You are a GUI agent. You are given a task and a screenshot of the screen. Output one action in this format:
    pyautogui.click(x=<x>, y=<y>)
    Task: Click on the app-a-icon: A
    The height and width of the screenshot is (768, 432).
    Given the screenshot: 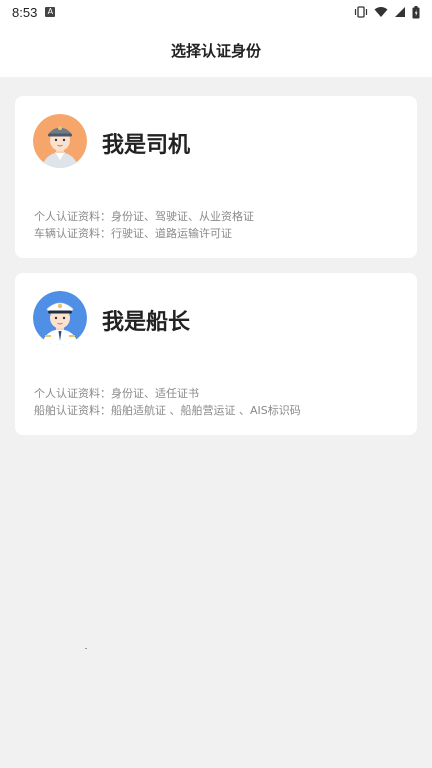 What is the action you would take?
    pyautogui.click(x=50, y=12)
    